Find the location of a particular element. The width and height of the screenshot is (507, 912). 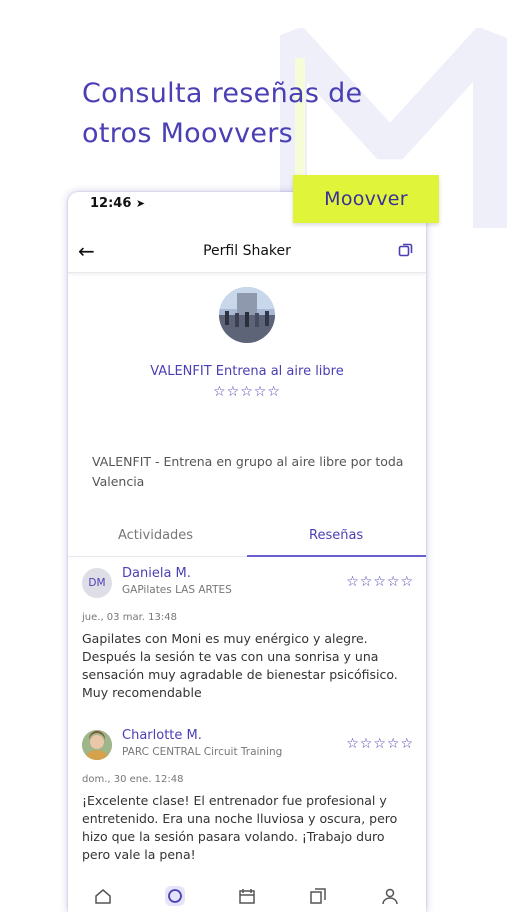

review-activity: GAPilates LAS ARTES is located at coordinates (177, 590).